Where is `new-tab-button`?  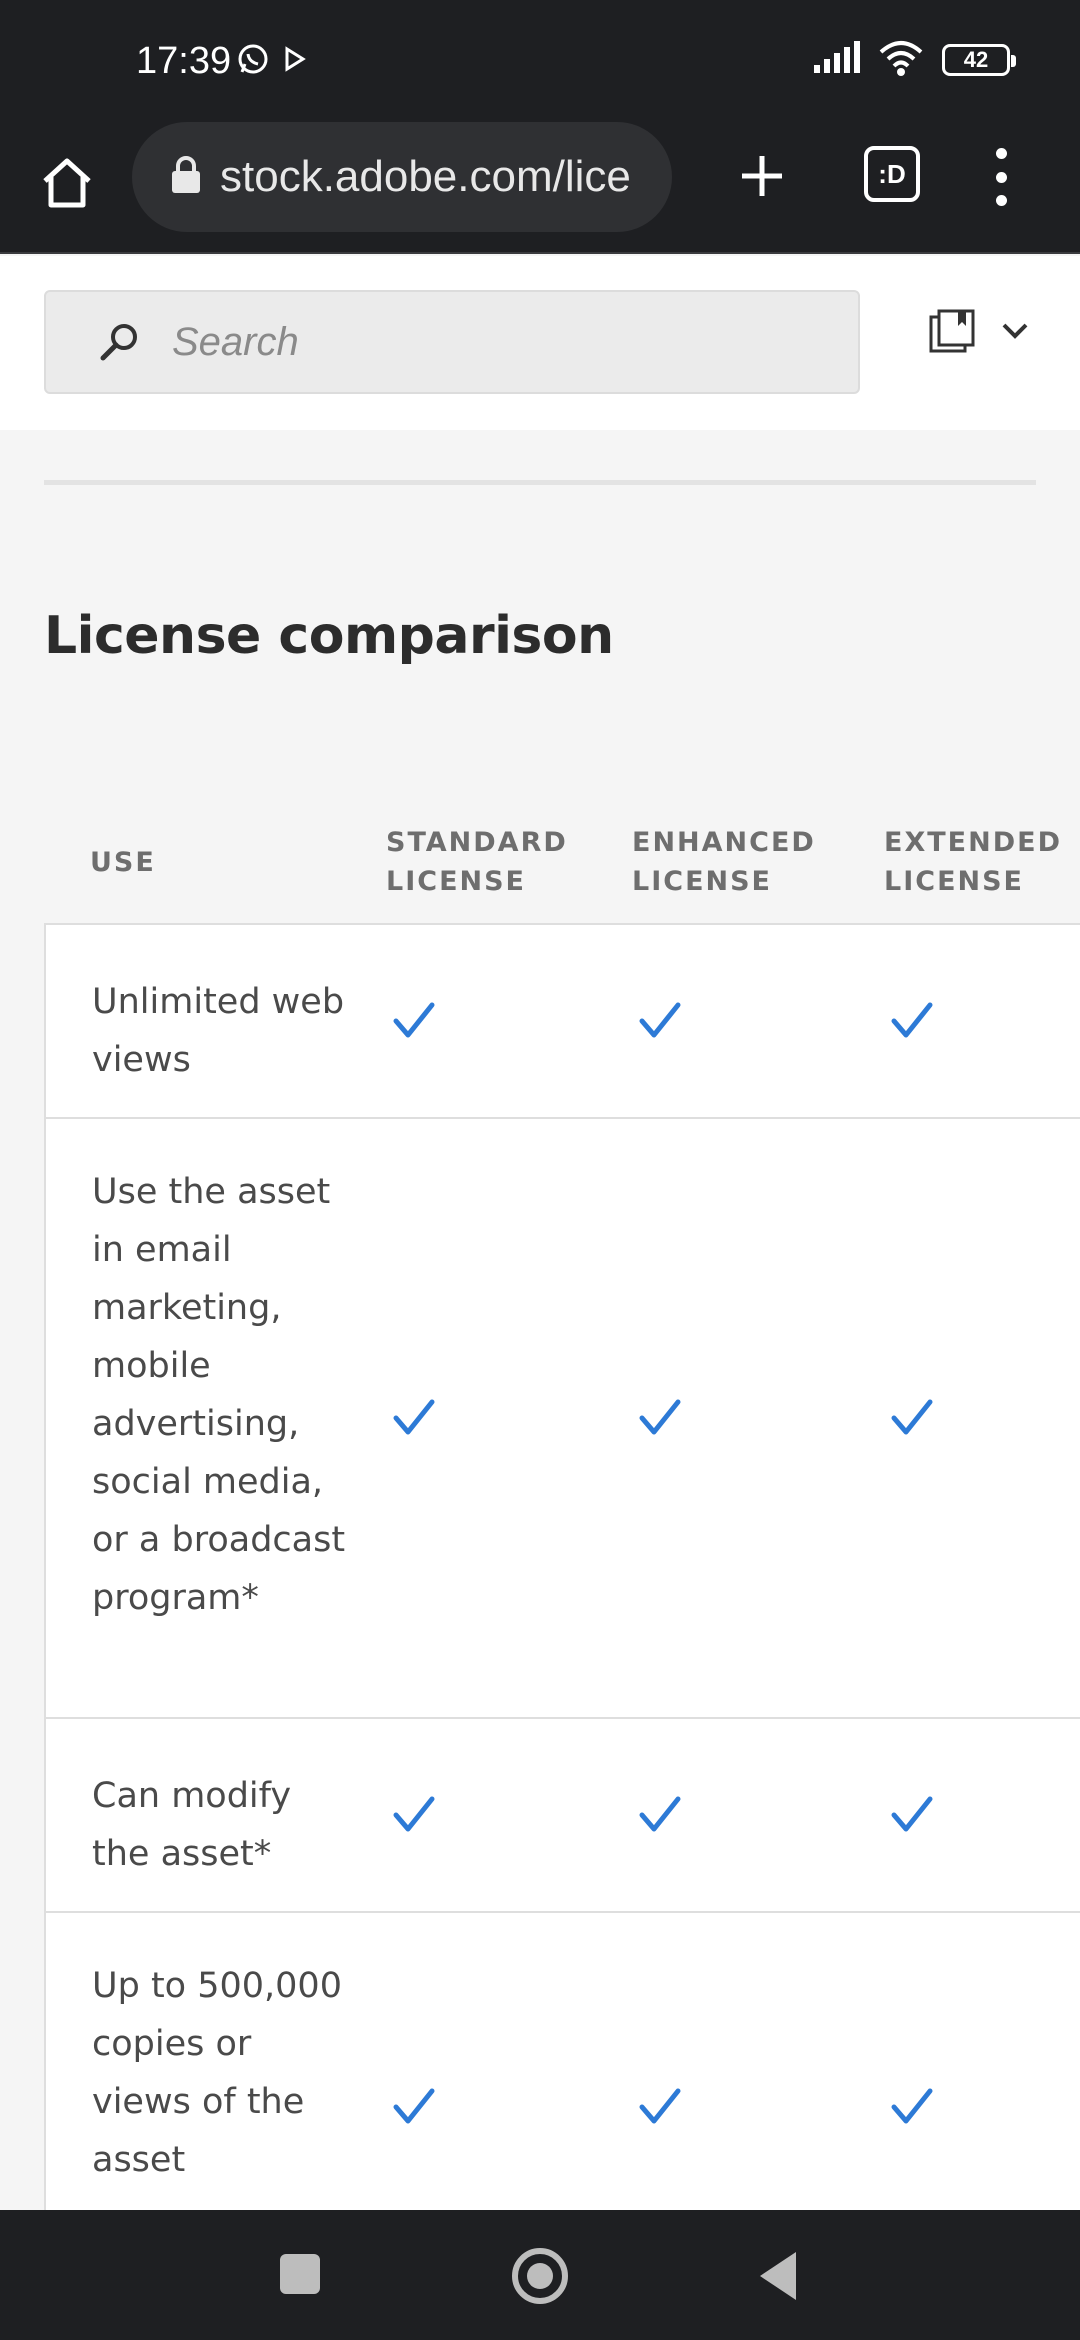
new-tab-button is located at coordinates (762, 176).